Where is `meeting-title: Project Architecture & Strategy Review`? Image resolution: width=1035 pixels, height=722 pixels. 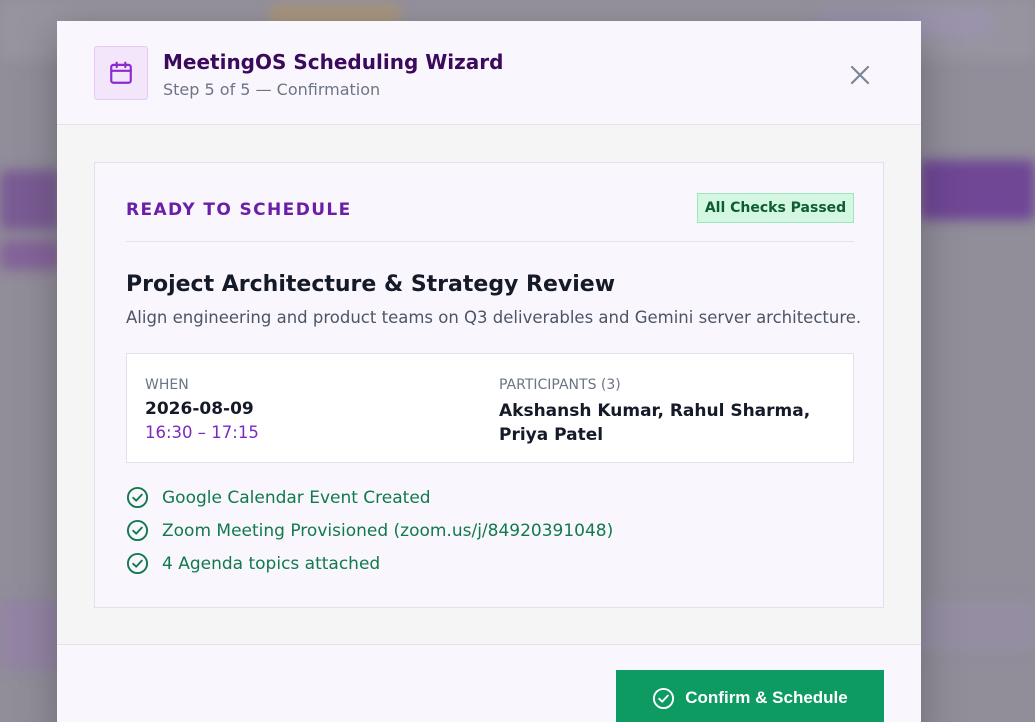 meeting-title: Project Architecture & Strategy Review is located at coordinates (371, 284).